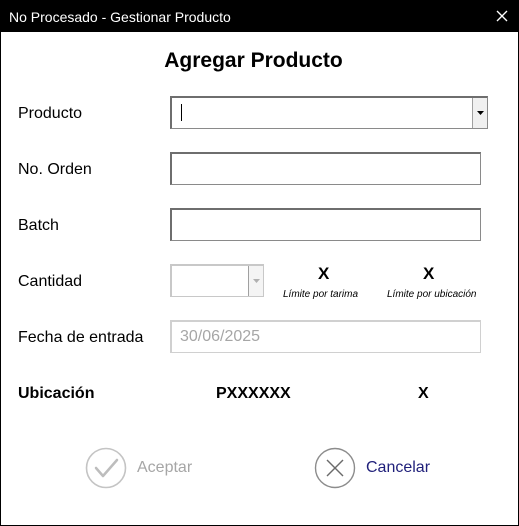 Image resolution: width=519 pixels, height=526 pixels. I want to click on orden-field, so click(325, 168).